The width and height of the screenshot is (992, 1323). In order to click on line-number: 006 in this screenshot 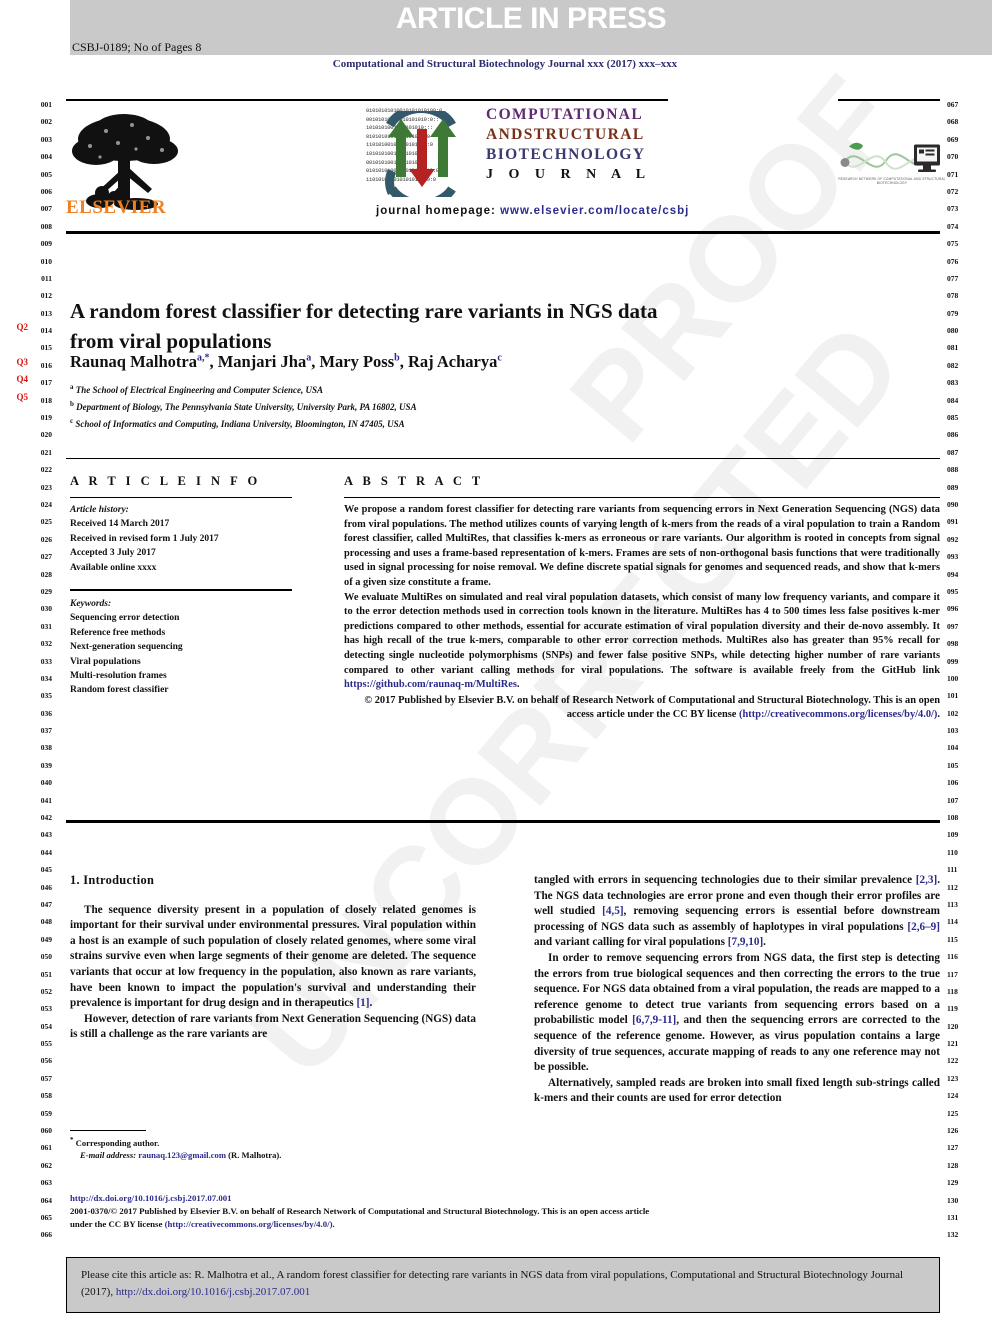, I will do `click(46, 191)`.